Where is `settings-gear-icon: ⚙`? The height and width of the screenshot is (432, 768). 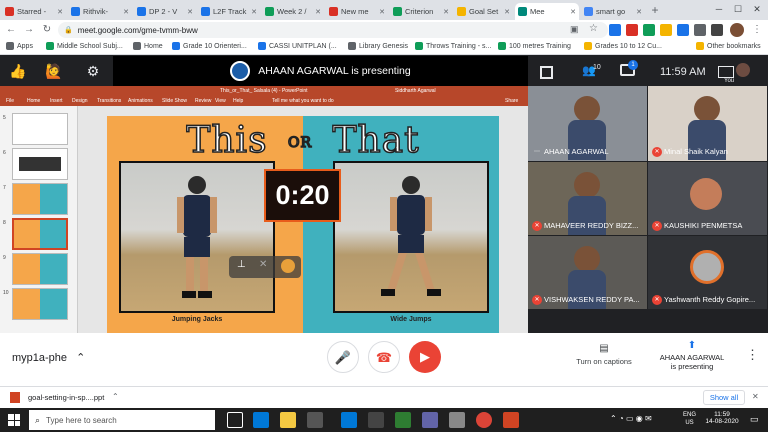
settings-gear-icon: ⚙ is located at coordinates (93, 71).